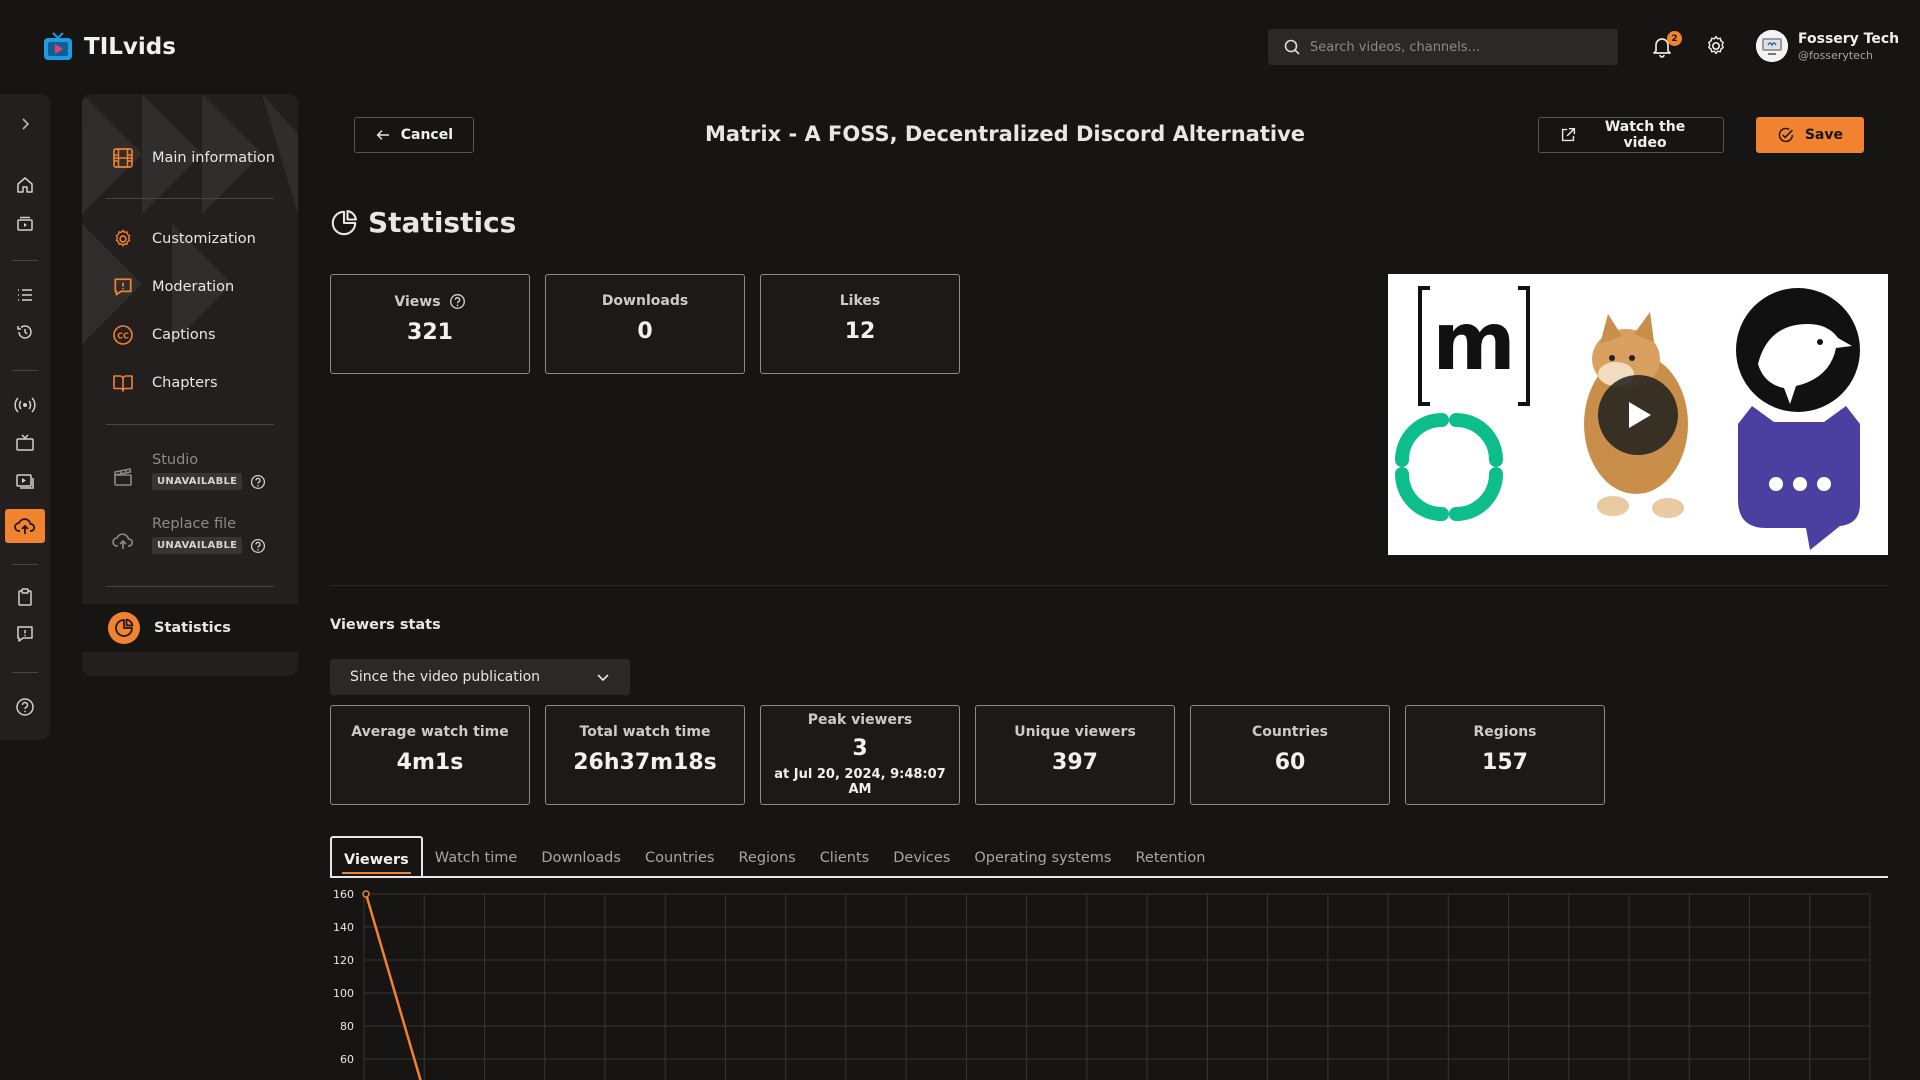 The width and height of the screenshot is (1920, 1080). I want to click on expand-menu-button, so click(25, 124).